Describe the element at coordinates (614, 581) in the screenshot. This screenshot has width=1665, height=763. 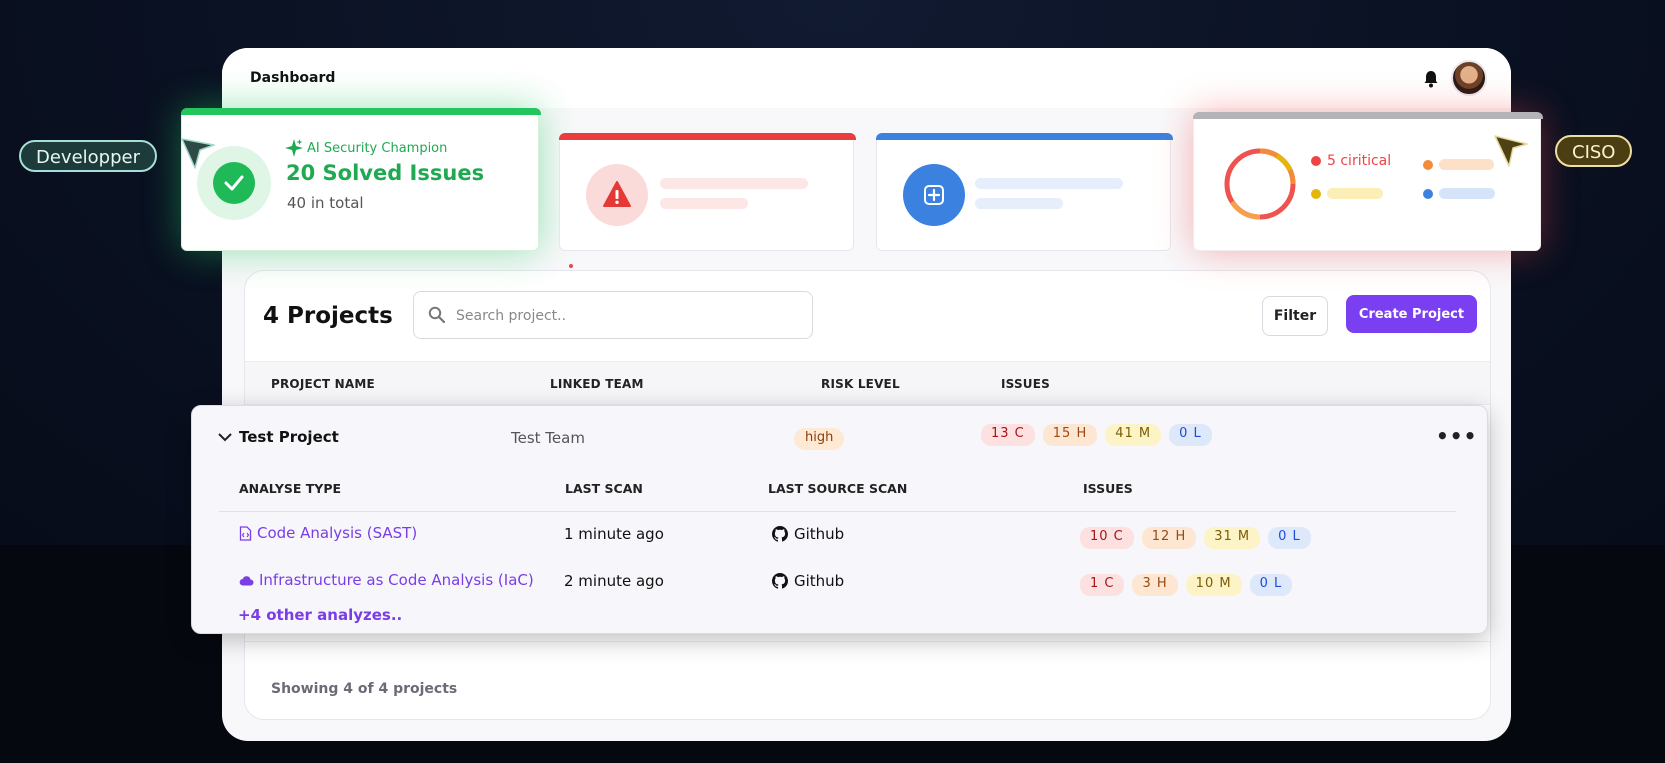
I see `analysis-last-scan: 2 minute ago` at that location.